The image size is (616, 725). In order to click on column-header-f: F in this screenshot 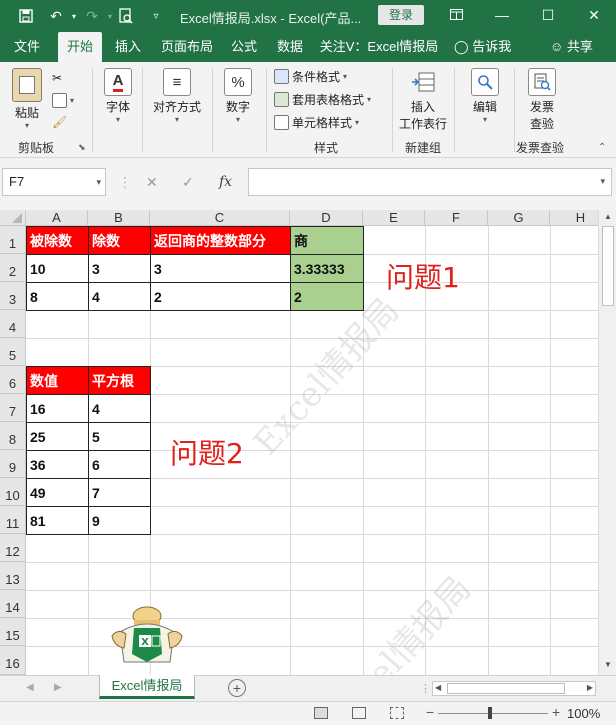, I will do `click(456, 218)`.